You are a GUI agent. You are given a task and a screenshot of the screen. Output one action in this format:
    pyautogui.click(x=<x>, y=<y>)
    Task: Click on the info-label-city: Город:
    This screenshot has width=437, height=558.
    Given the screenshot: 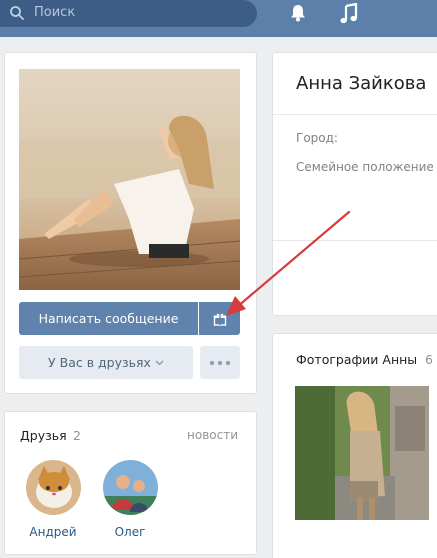 What is the action you would take?
    pyautogui.click(x=317, y=138)
    